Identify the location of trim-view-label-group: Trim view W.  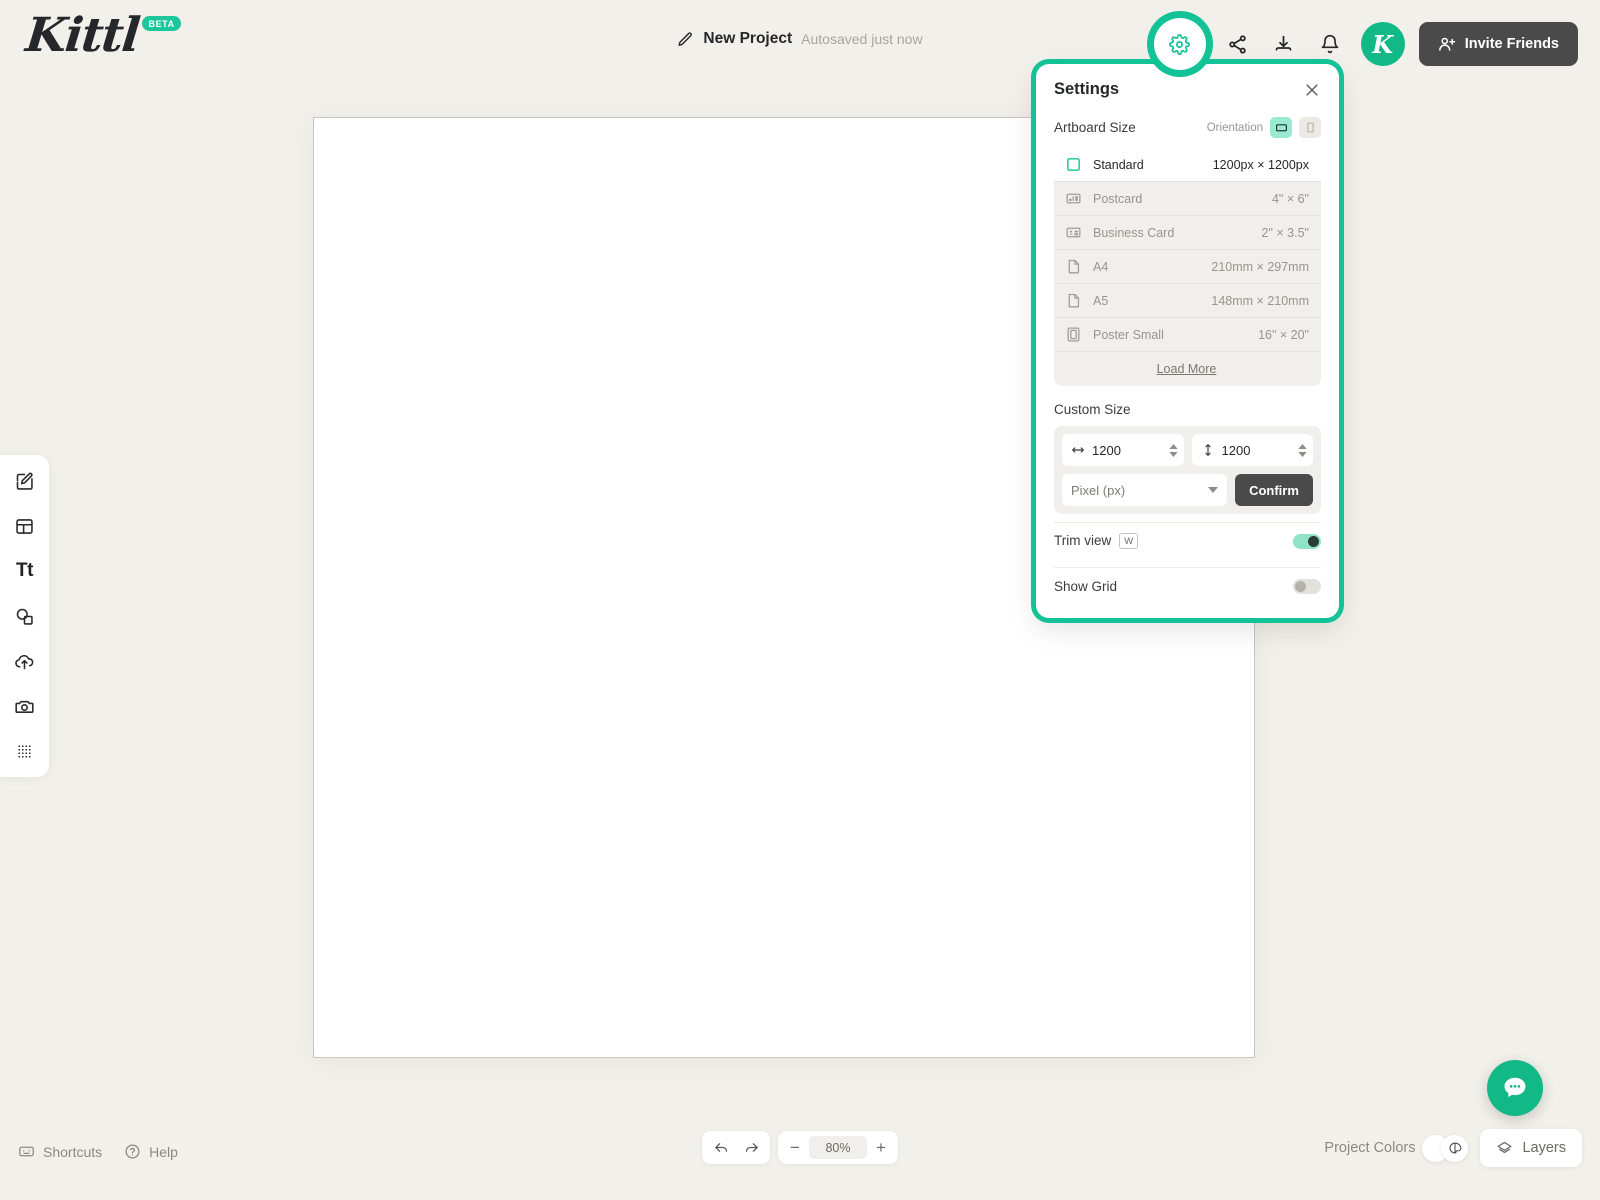
(1096, 541).